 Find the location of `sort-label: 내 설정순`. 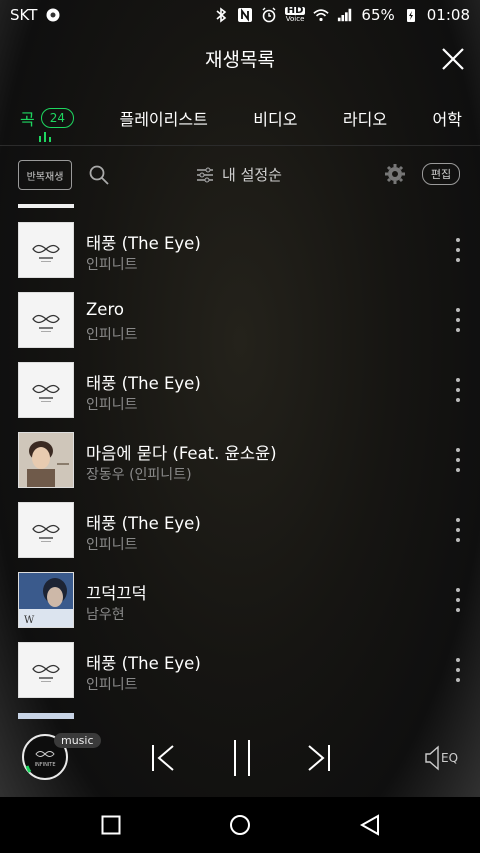

sort-label: 내 설정순 is located at coordinates (252, 175).